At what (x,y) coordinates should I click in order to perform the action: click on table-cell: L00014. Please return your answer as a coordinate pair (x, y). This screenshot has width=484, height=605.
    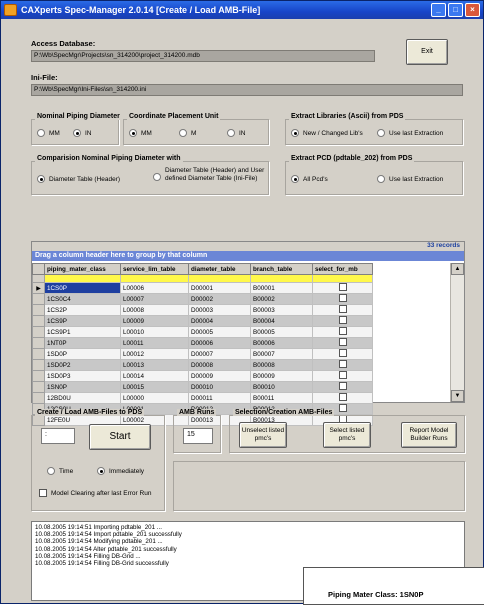
    Looking at the image, I should click on (154, 376).